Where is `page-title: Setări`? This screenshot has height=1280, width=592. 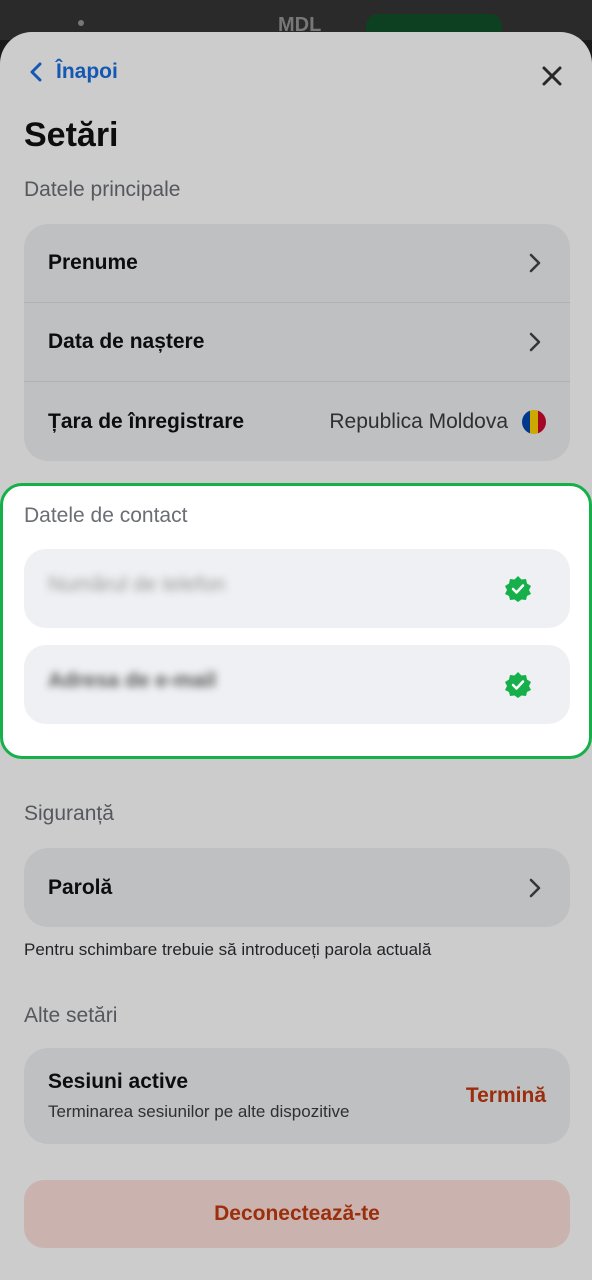 page-title: Setări is located at coordinates (71, 135).